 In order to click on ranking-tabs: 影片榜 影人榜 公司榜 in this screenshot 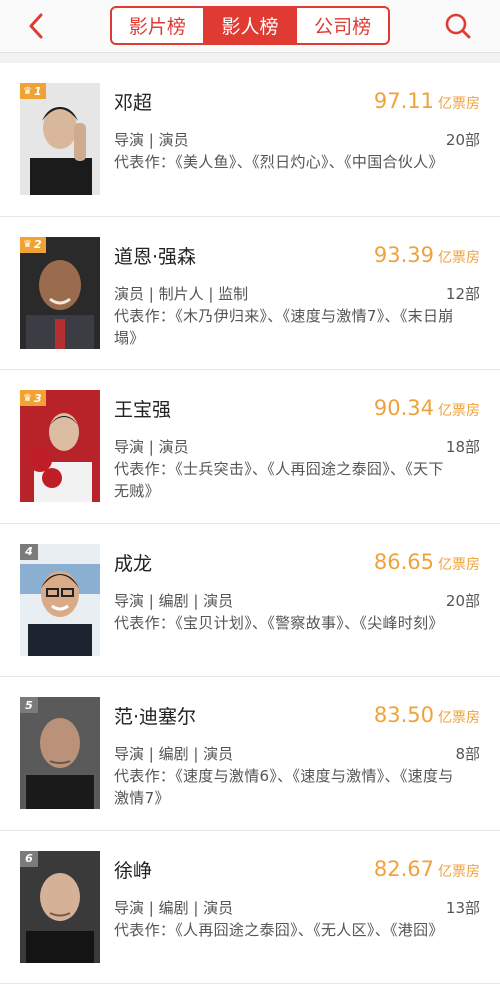, I will do `click(250, 25)`.